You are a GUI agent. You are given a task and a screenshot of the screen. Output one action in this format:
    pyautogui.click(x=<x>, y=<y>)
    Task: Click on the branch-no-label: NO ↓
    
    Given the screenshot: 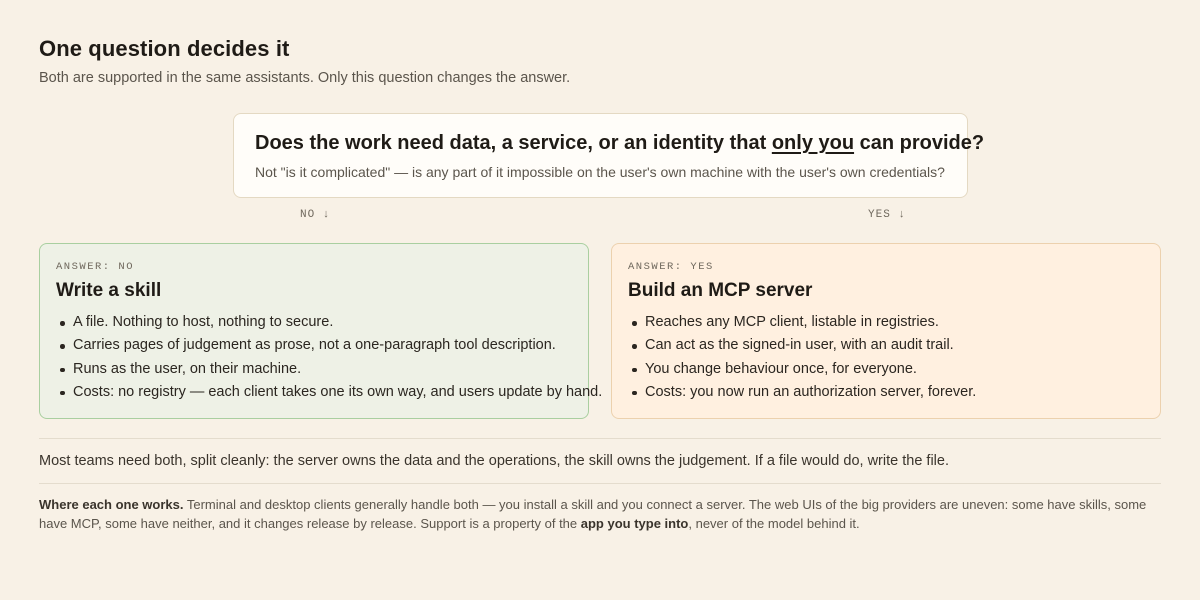 What is the action you would take?
    pyautogui.click(x=315, y=215)
    